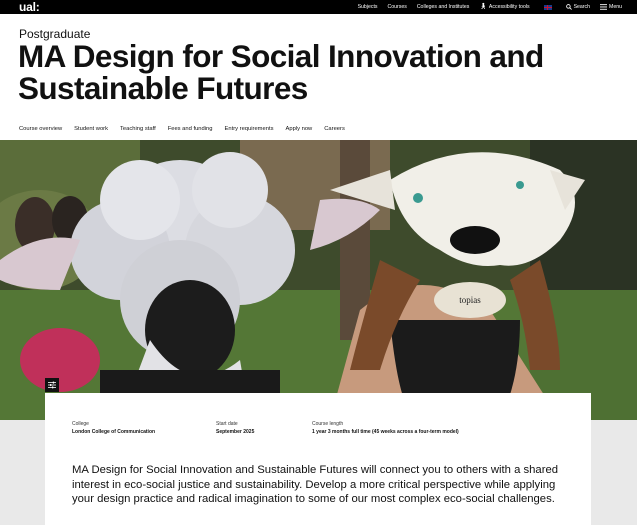 This screenshot has width=637, height=525. I want to click on nav-subjects: Subjects, so click(368, 7).